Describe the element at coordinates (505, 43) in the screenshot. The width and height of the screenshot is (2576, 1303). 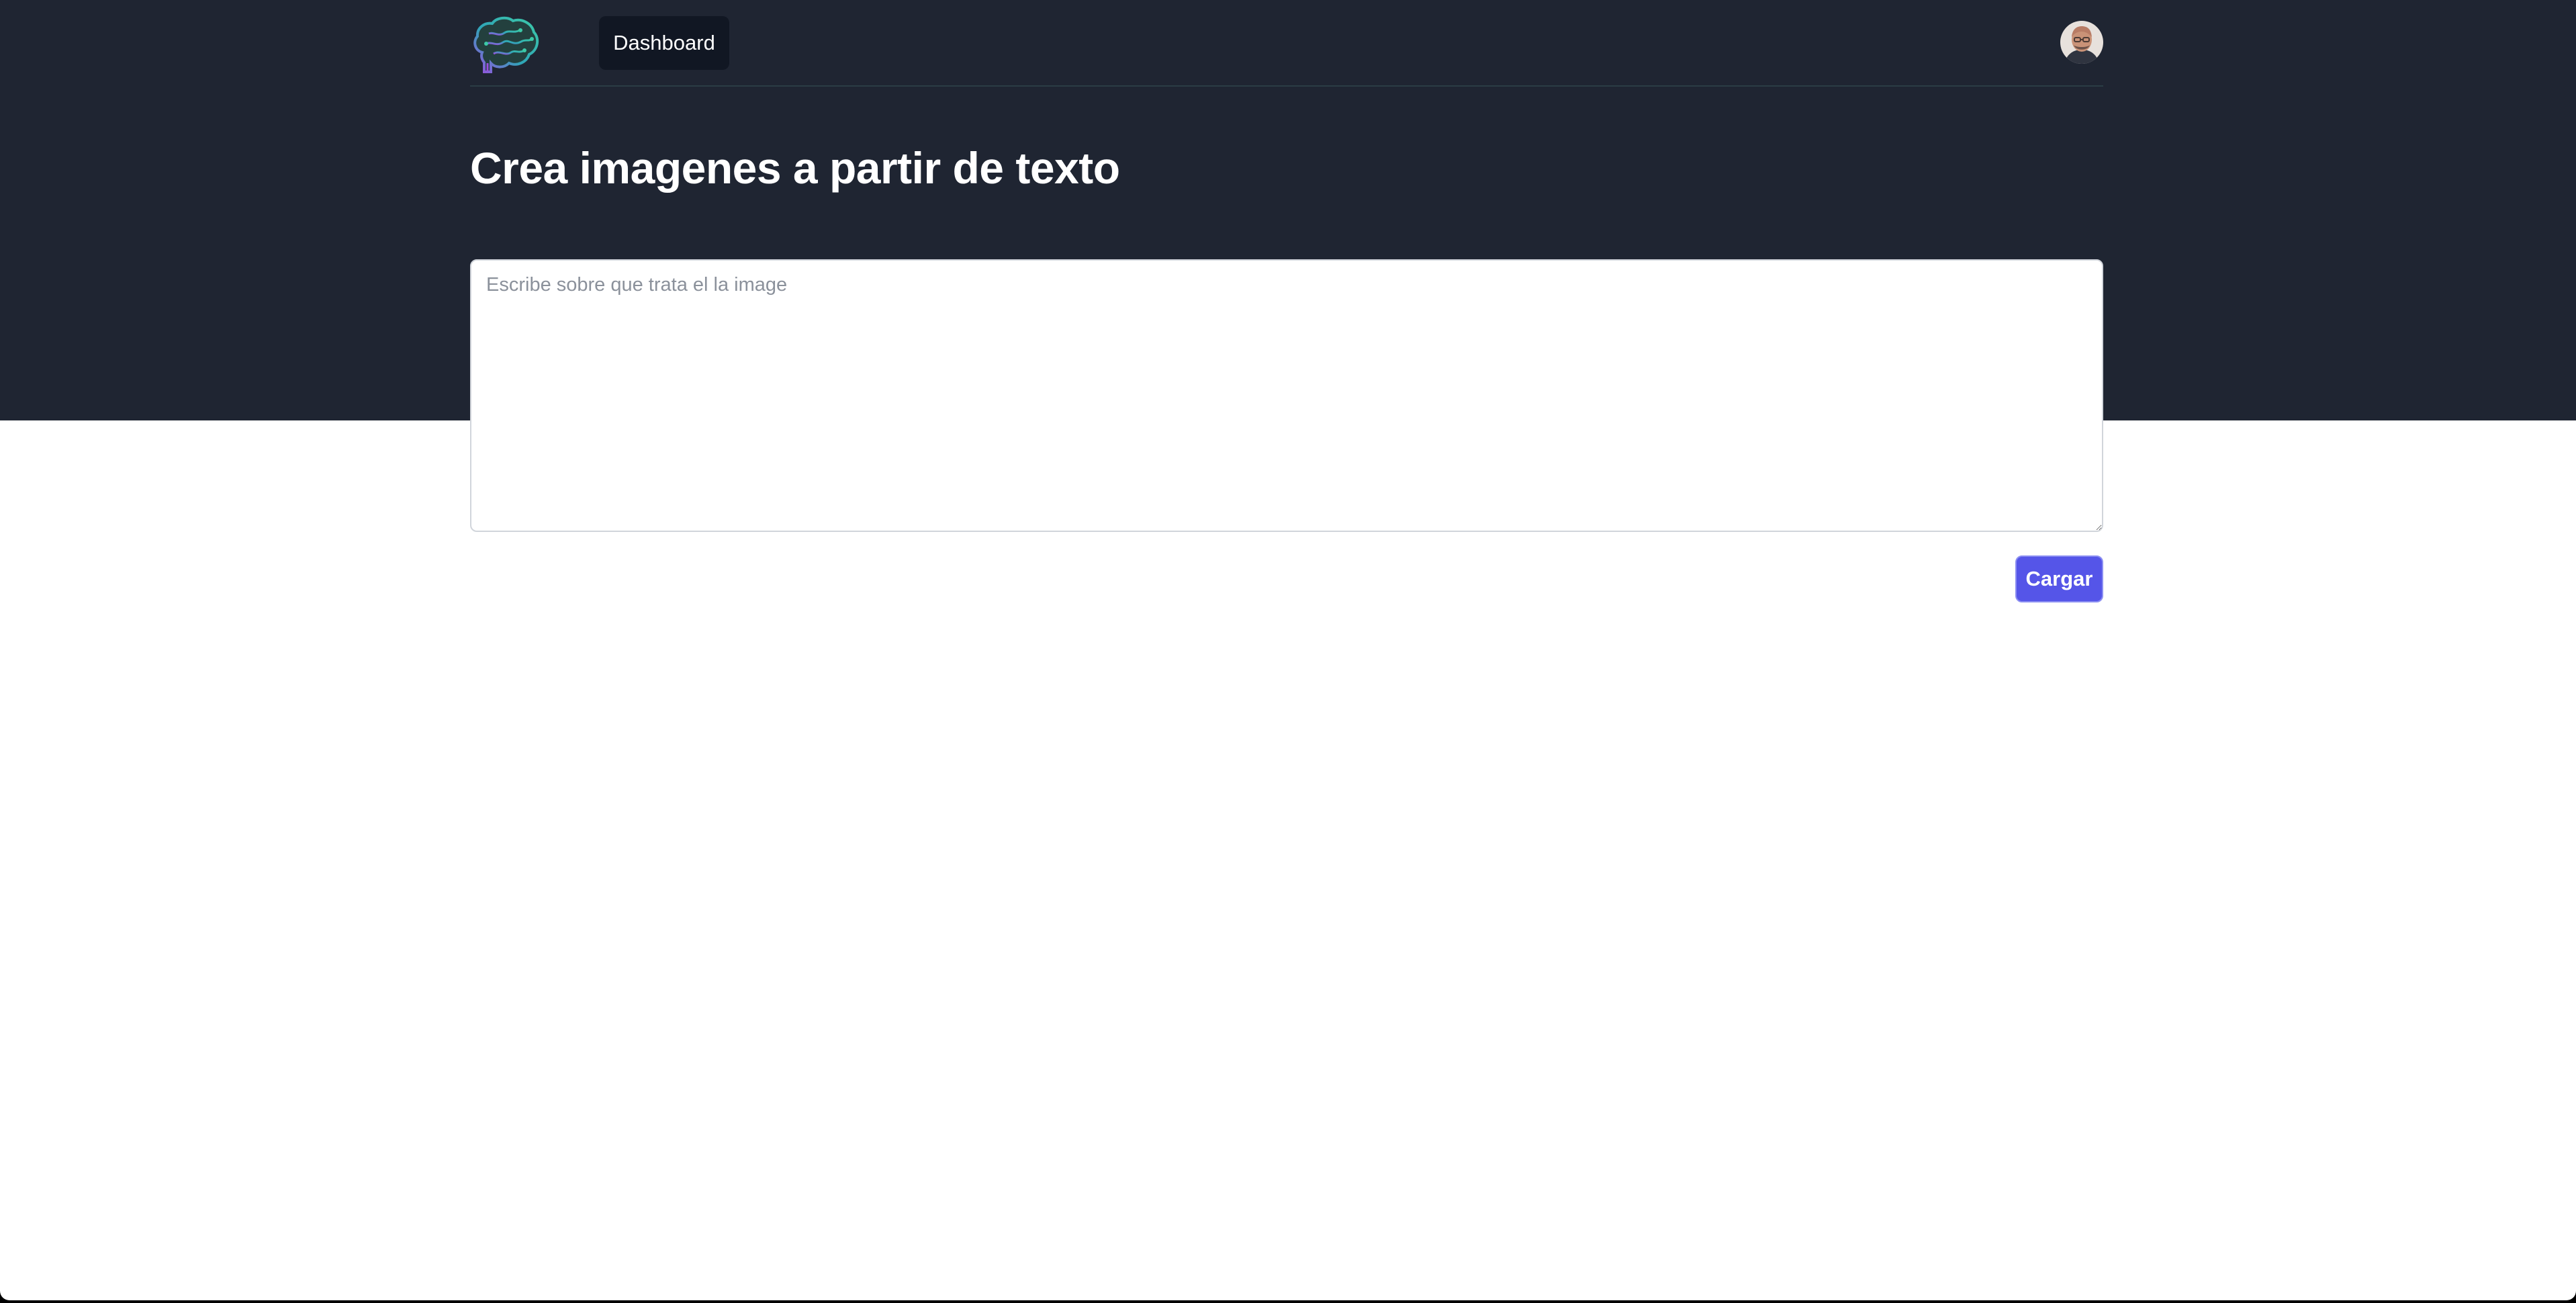
I see `brain-circuit-logo-icon` at that location.